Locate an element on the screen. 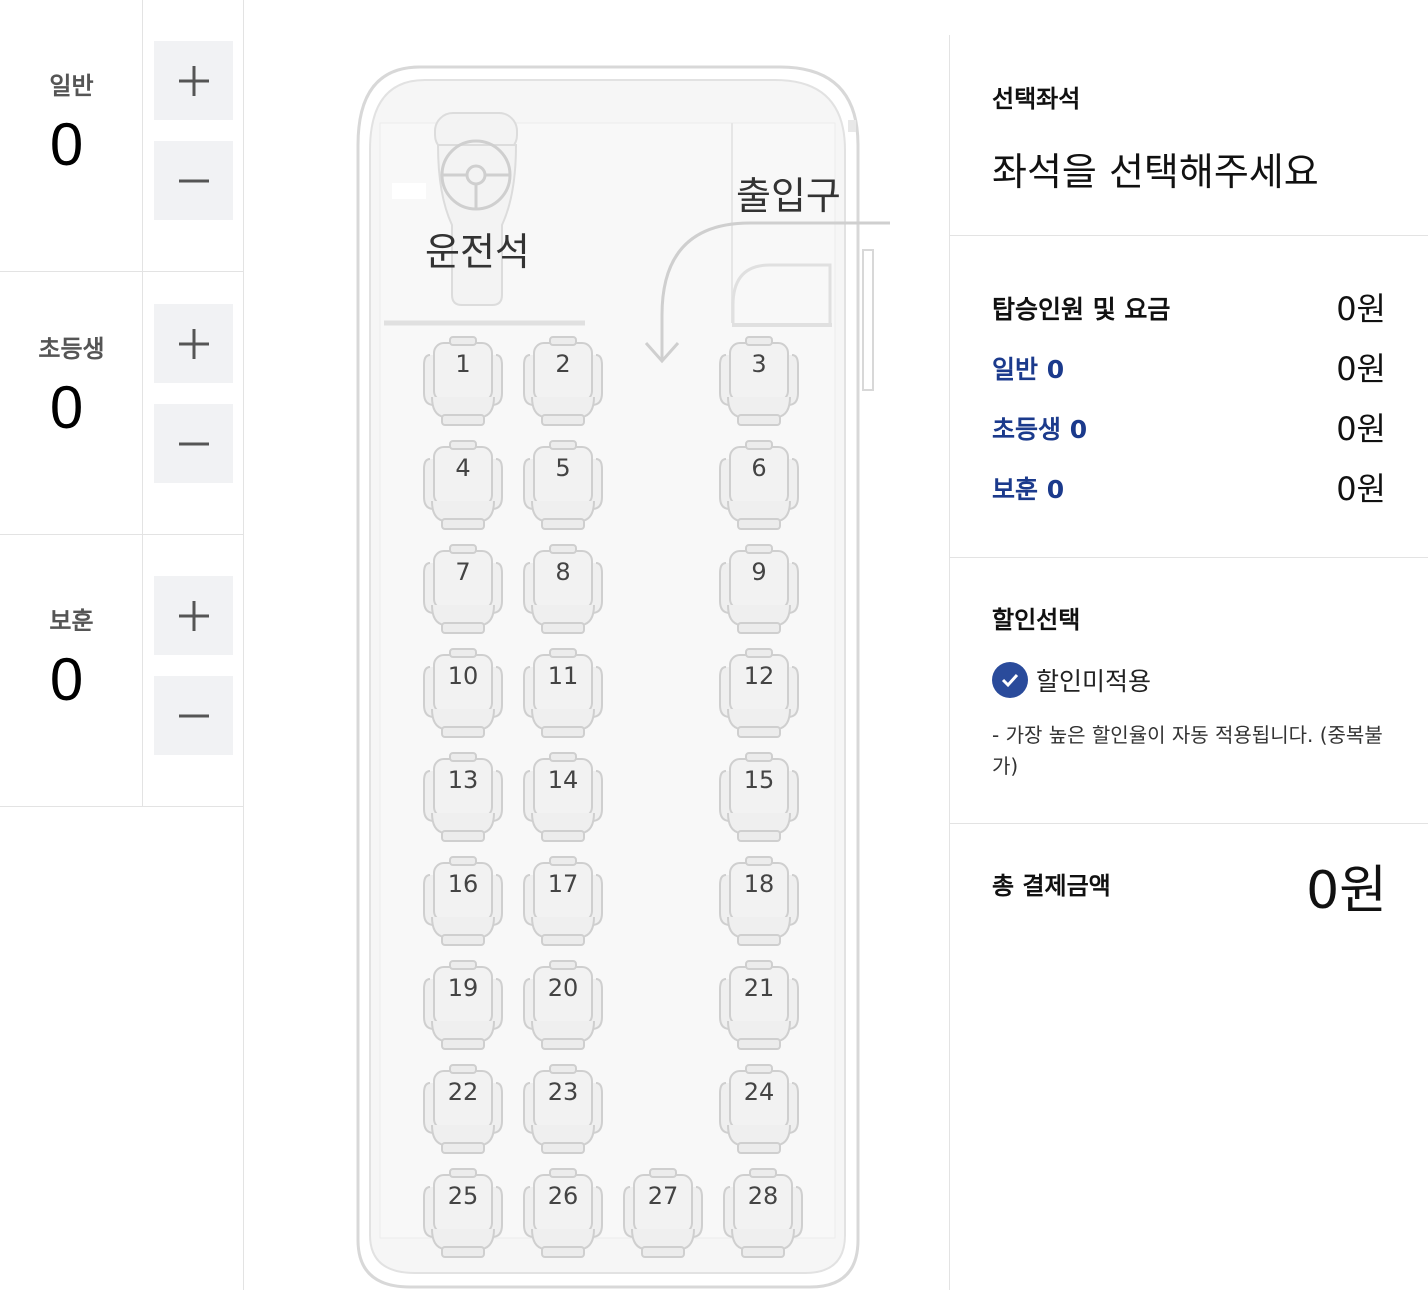  seat-number: 27 is located at coordinates (663, 1196).